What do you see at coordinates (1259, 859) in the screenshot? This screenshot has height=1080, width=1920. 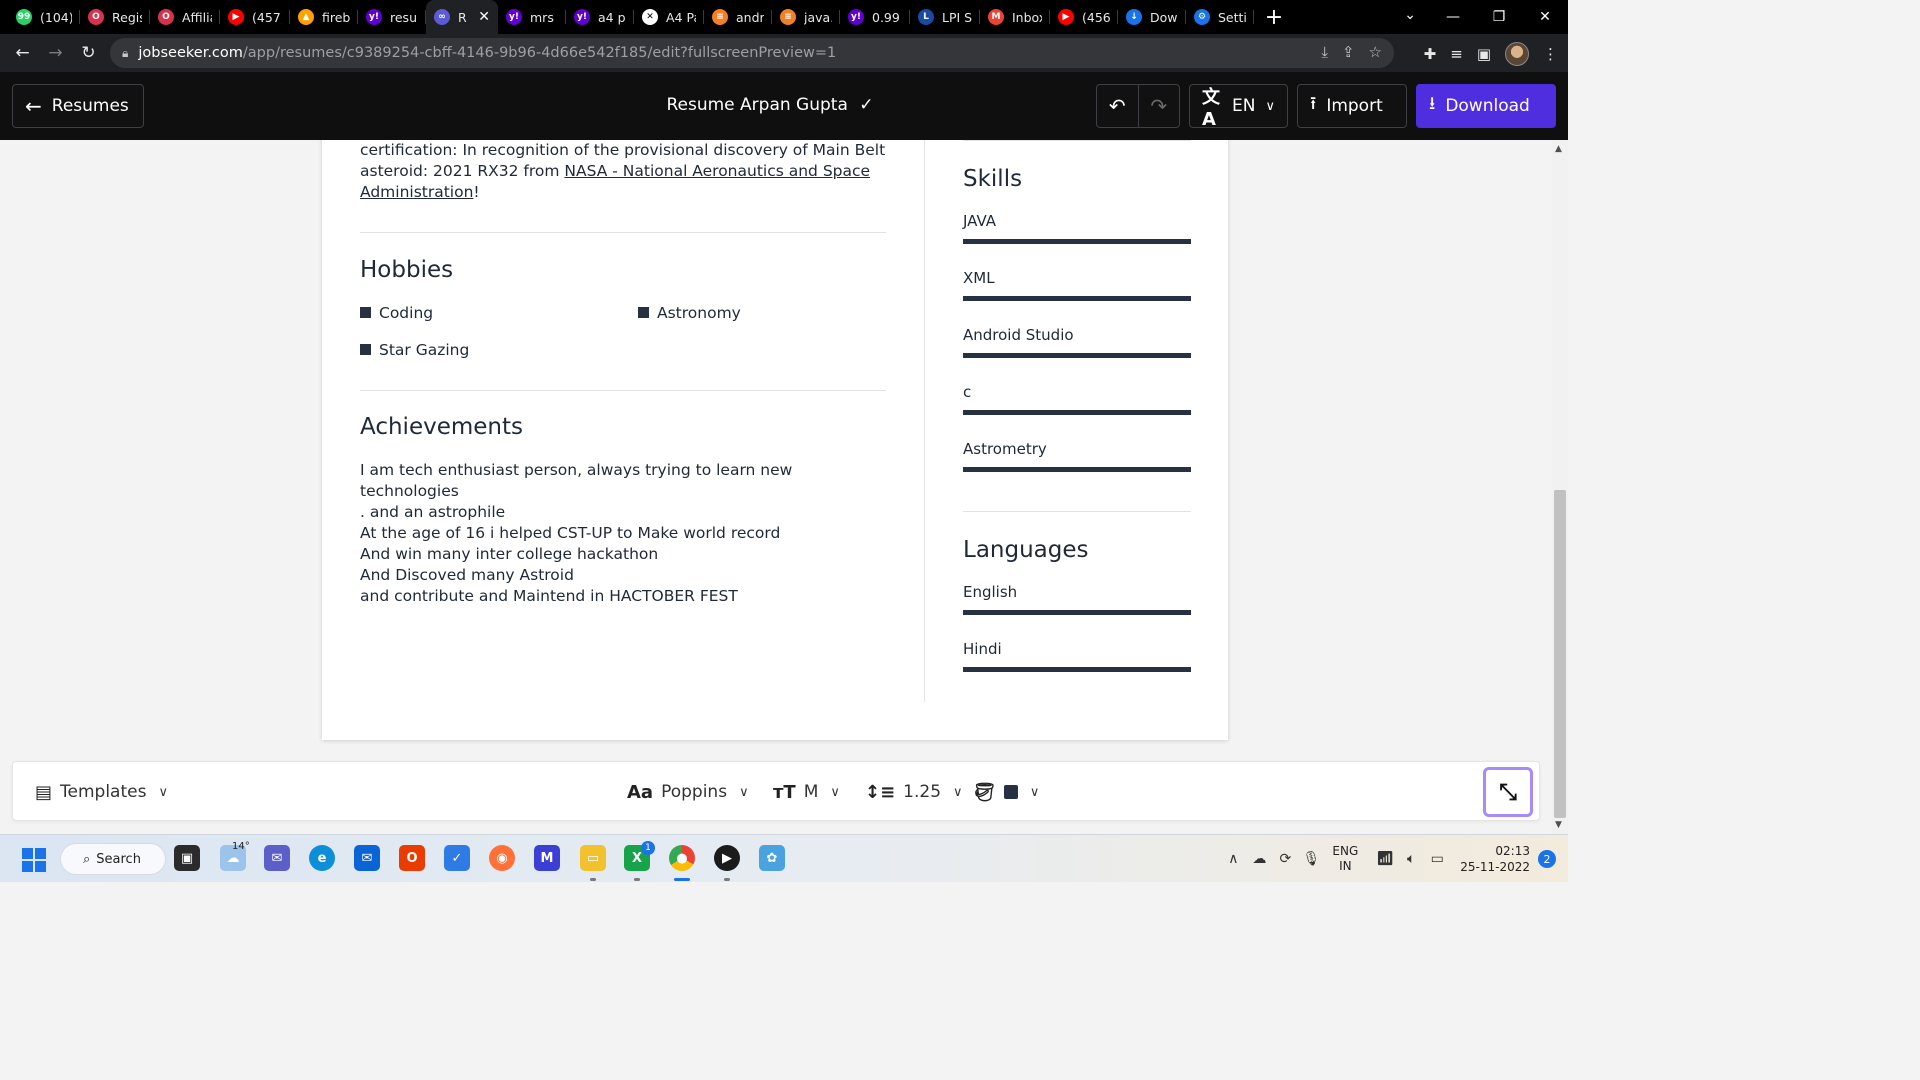 I see `onedrive-icon: ☁` at bounding box center [1259, 859].